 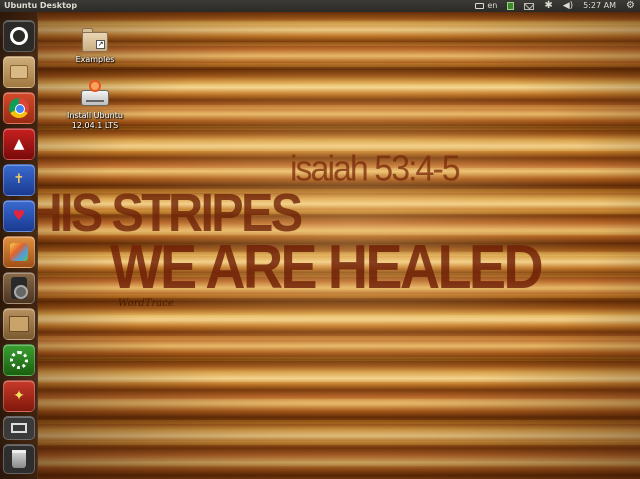 I want to click on bible-icon: ▲, so click(x=19, y=144).